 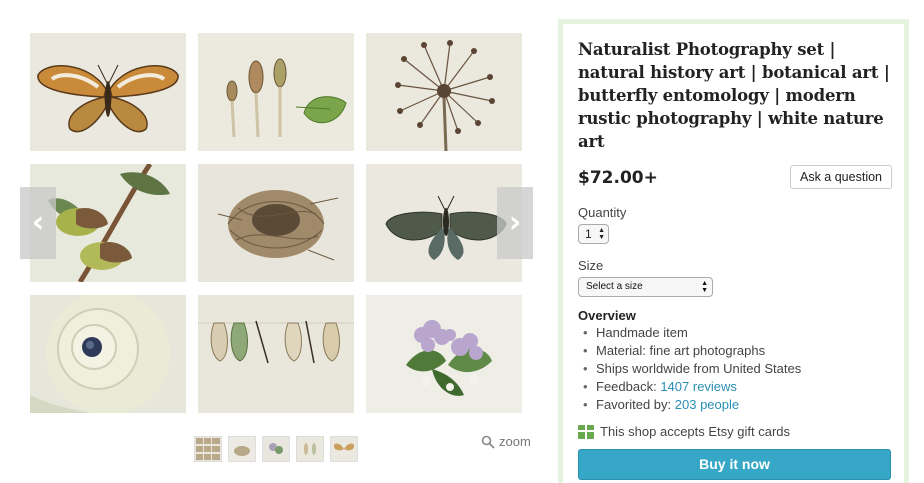 I want to click on snail-shell-image, so click(x=108, y=354).